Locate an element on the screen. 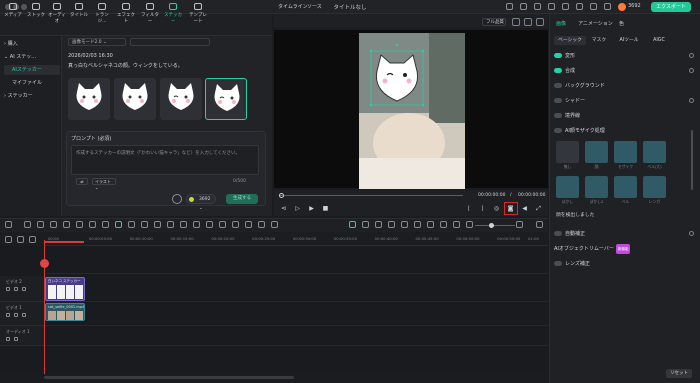 The width and height of the screenshot is (700, 383). download-icon is located at coordinates (593, 6).